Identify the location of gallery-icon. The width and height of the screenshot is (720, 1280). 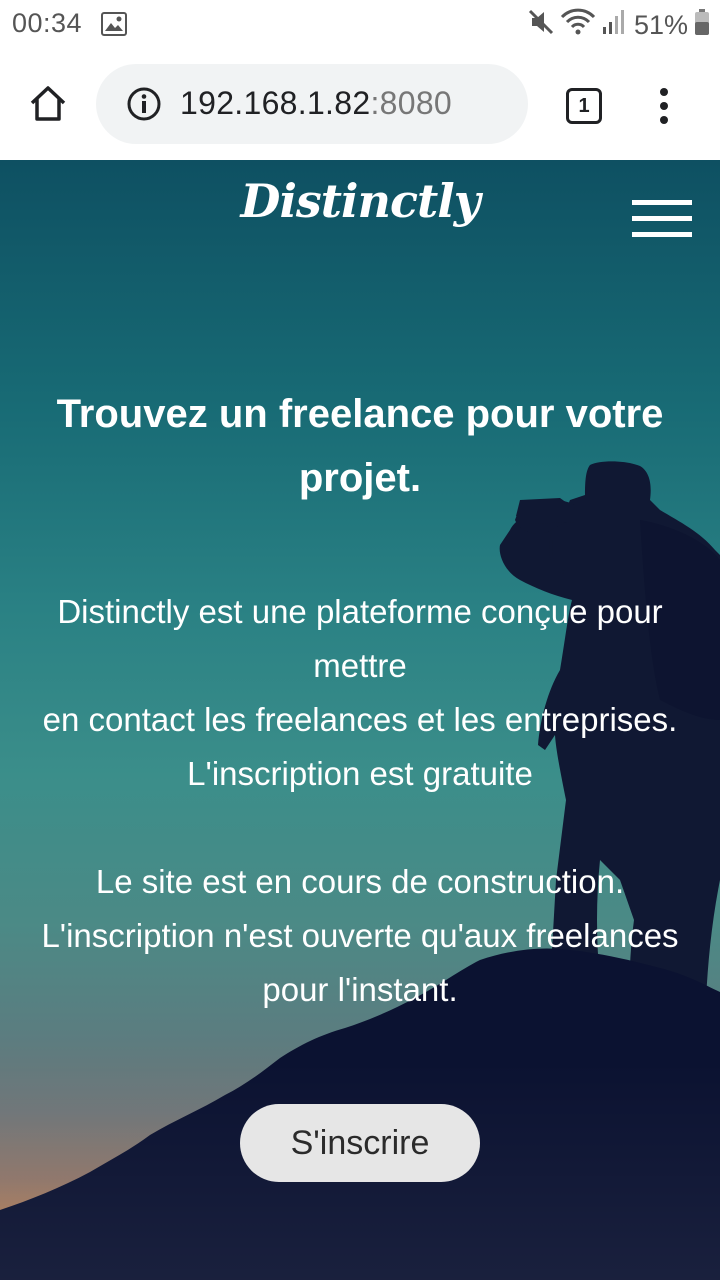
(114, 27).